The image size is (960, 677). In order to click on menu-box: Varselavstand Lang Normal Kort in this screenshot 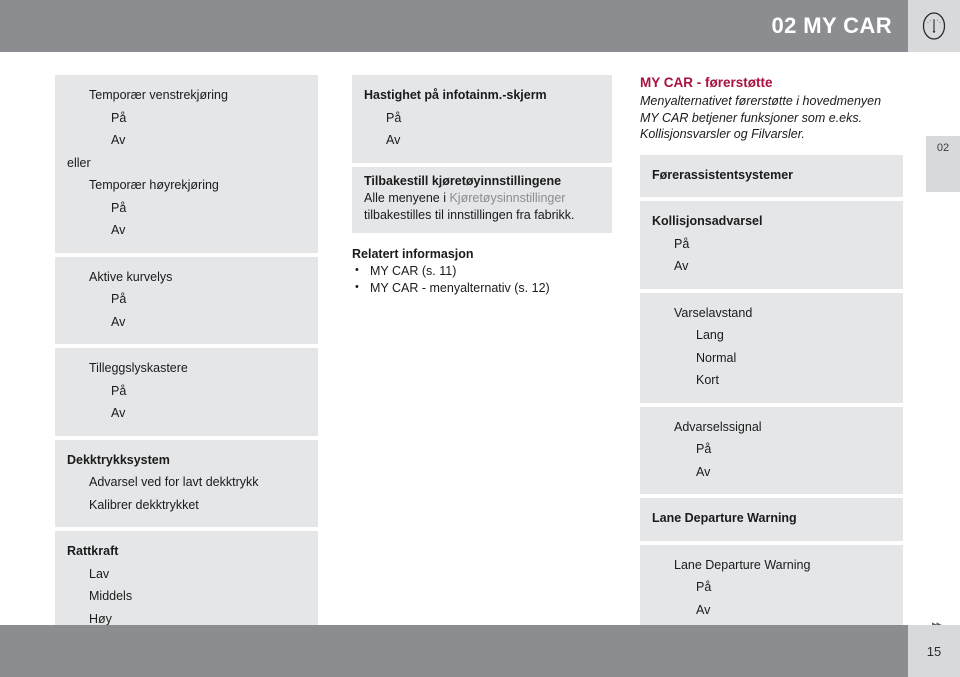, I will do `click(771, 347)`.